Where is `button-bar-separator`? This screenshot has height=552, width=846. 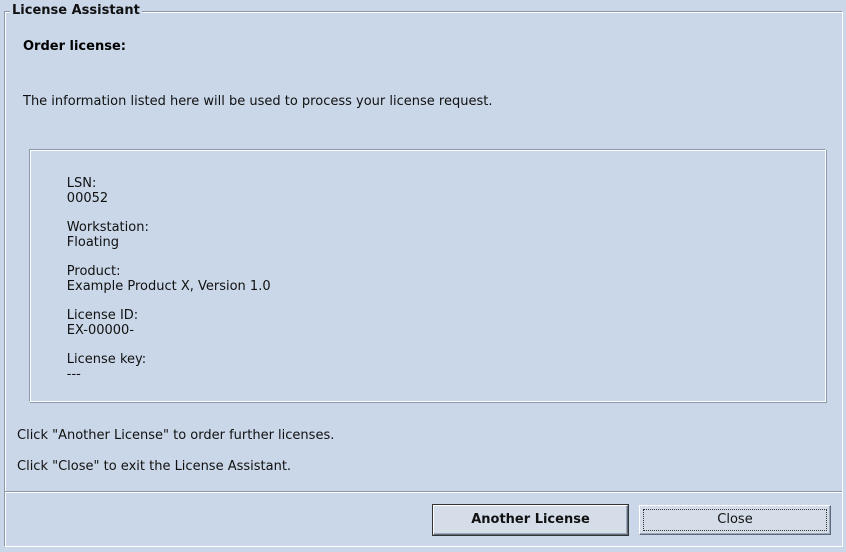 button-bar-separator is located at coordinates (423, 492).